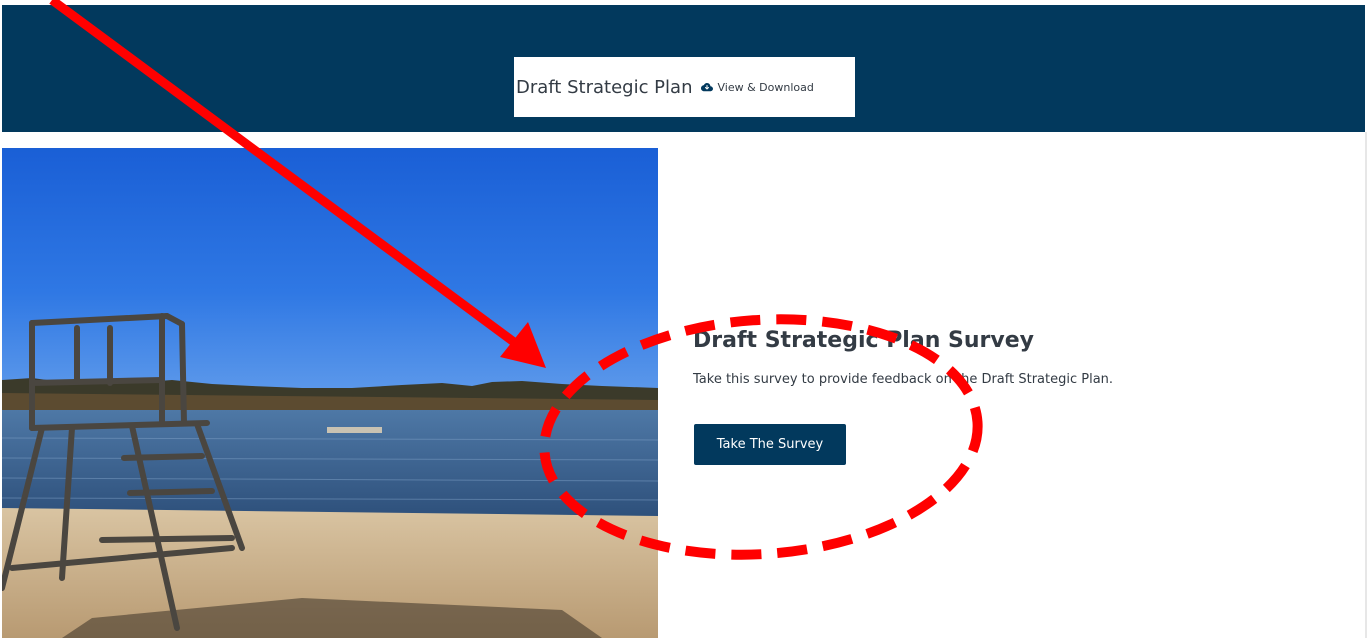 The image size is (1369, 638). I want to click on plan-title: Draft Strategic Plan, so click(604, 87).